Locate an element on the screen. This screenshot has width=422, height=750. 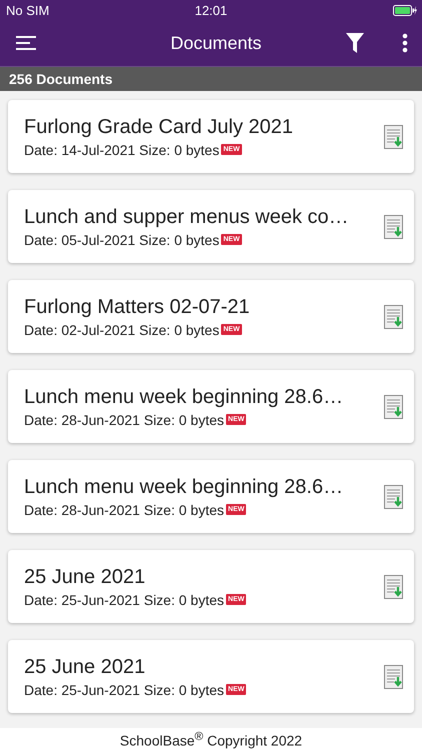
carrier-label: No SIM is located at coordinates (28, 10).